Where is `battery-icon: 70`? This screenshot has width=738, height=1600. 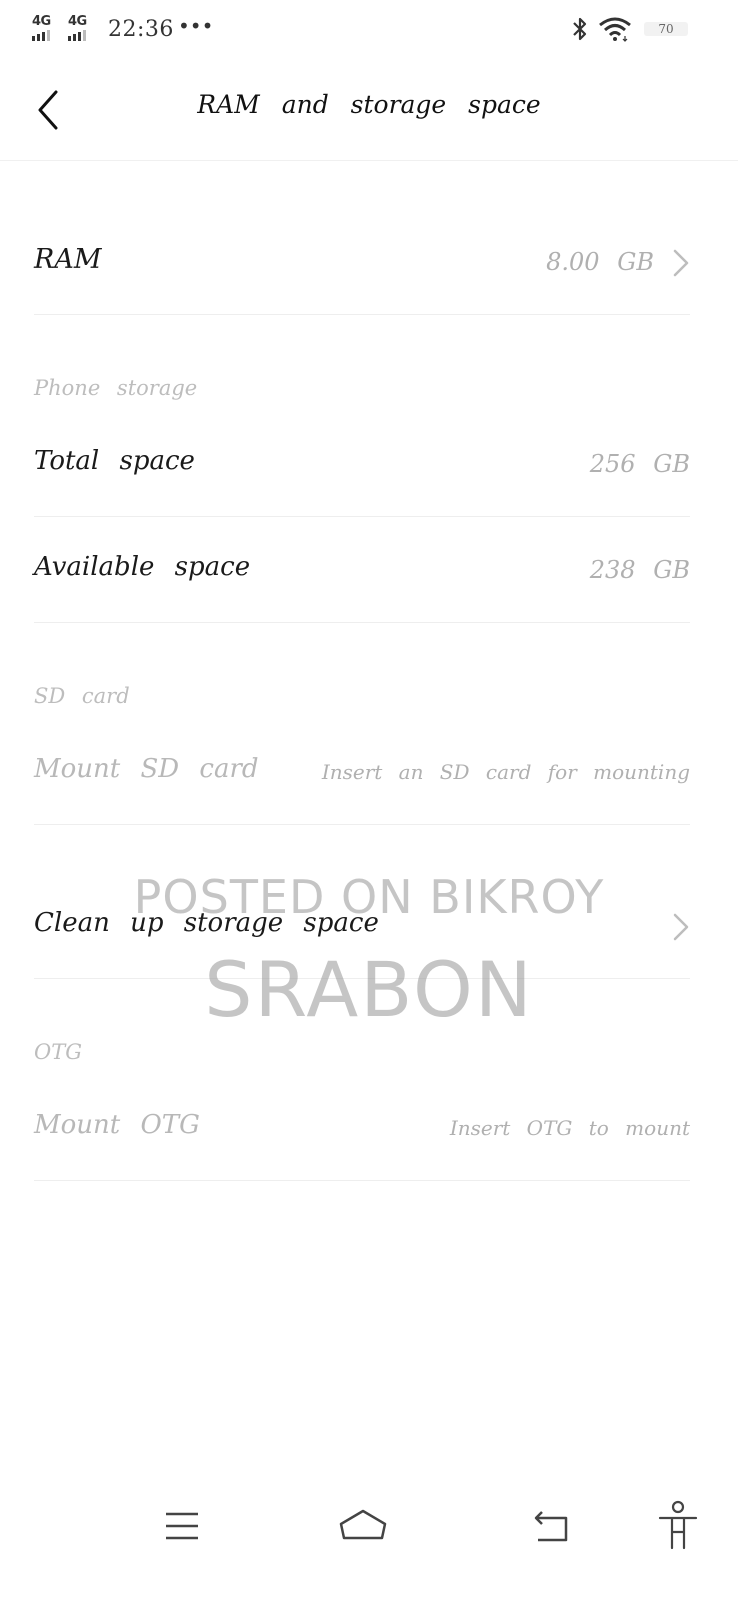 battery-icon: 70 is located at coordinates (666, 29).